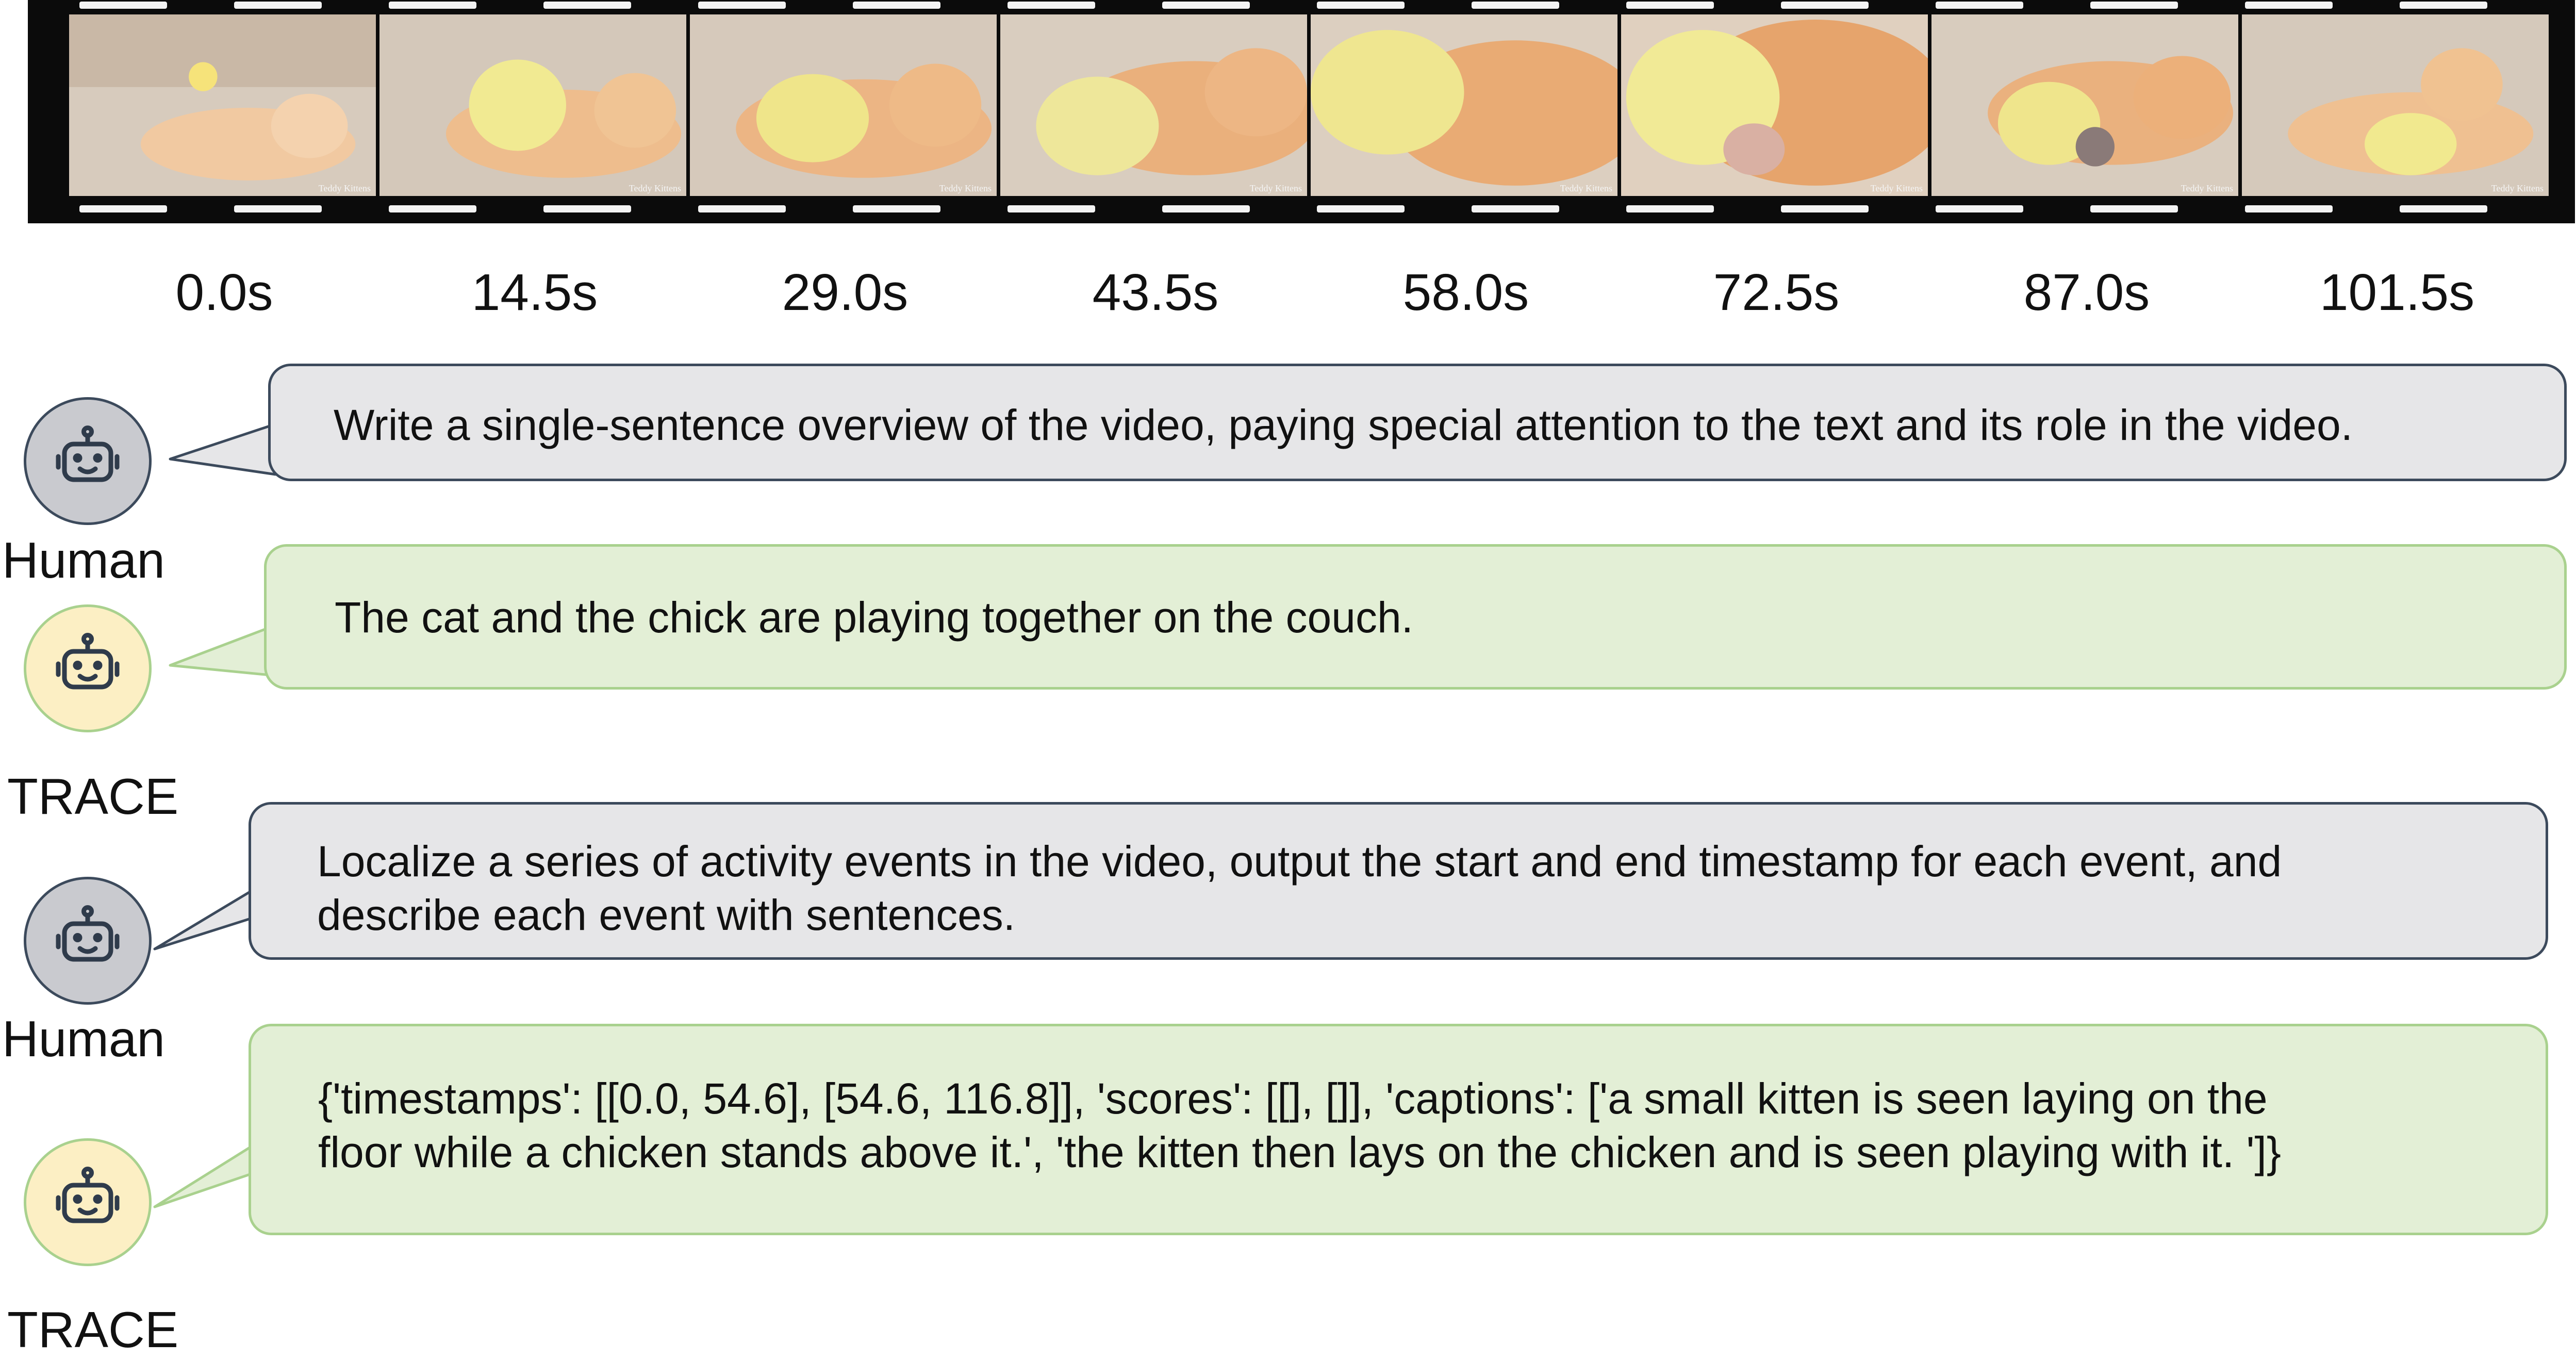 Image resolution: width=2576 pixels, height=1359 pixels. Describe the element at coordinates (1301, 8) in the screenshot. I see `filmstrip-sprocket-holes-top` at that location.